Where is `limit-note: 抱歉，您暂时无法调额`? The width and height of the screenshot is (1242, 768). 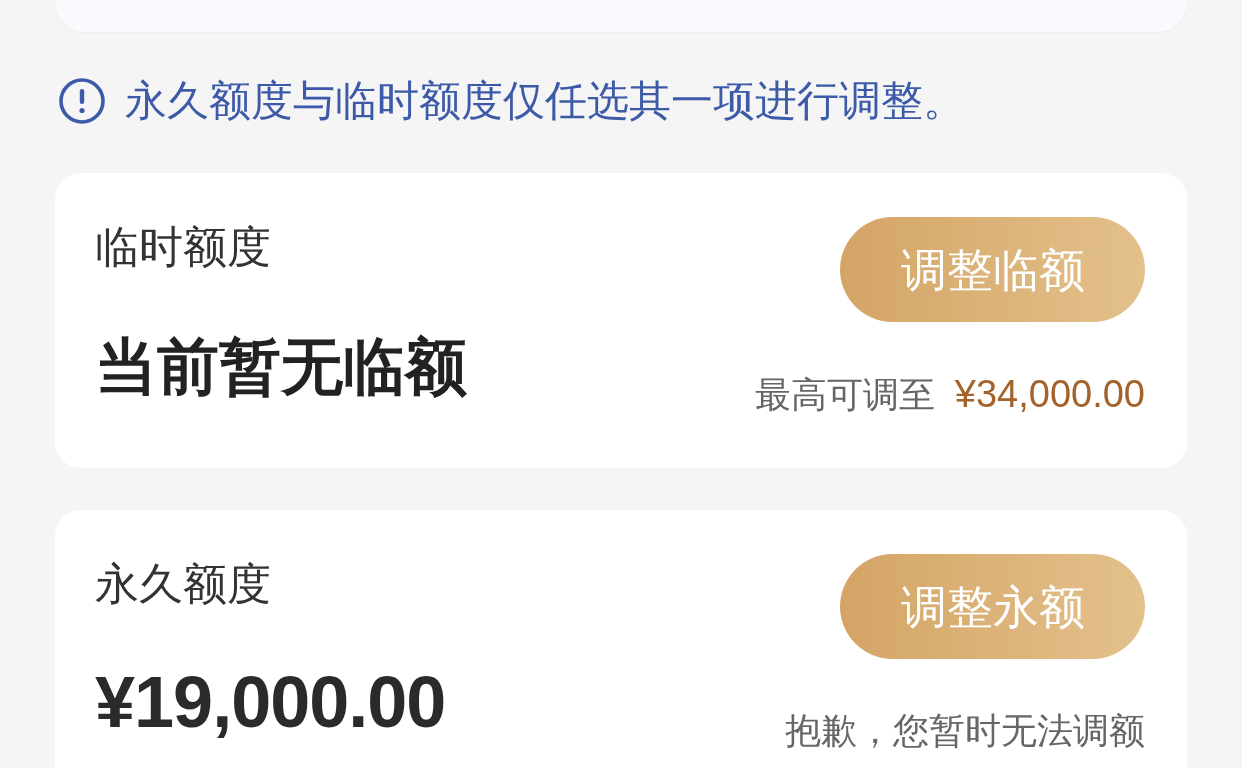 limit-note: 抱歉，您暂时无法调额 is located at coordinates (965, 731).